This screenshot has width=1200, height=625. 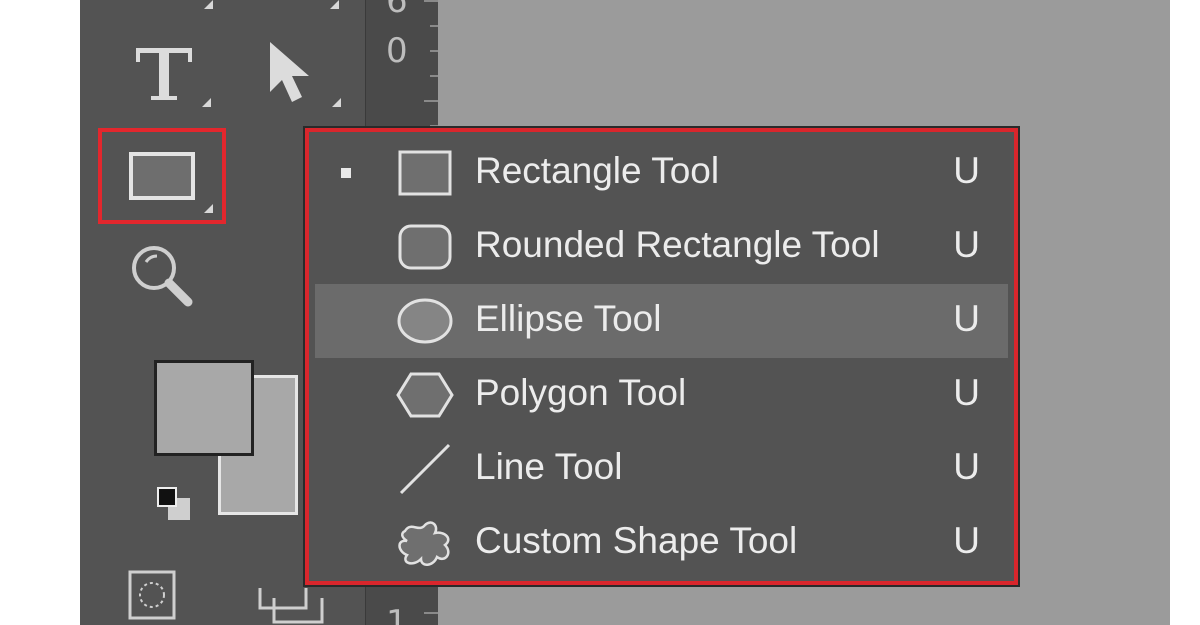 What do you see at coordinates (291, 606) in the screenshot?
I see `screen-mode-icon` at bounding box center [291, 606].